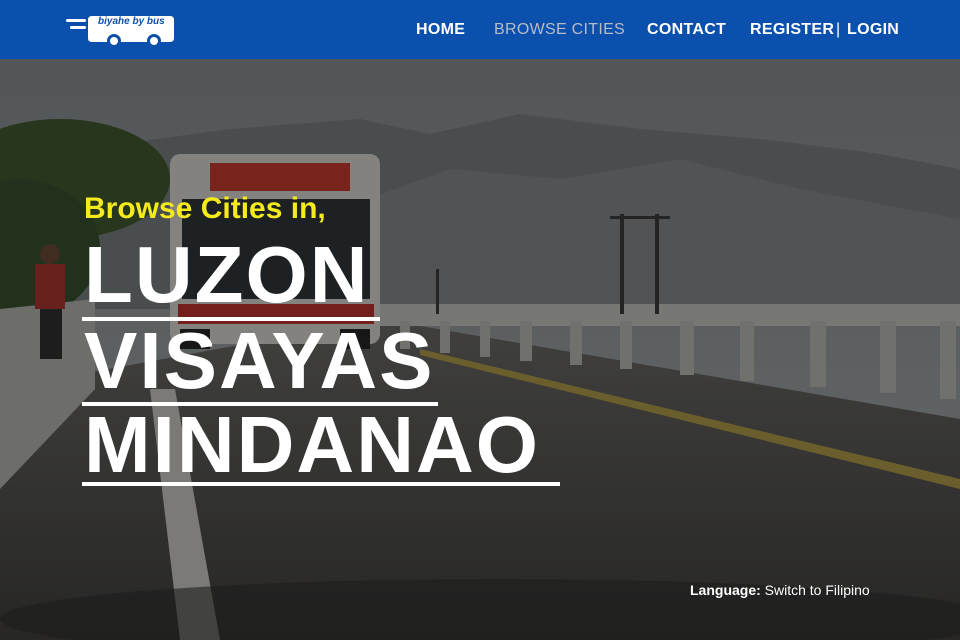  Describe the element at coordinates (686, 30) in the screenshot. I see `nav-contact: CONTACT` at that location.